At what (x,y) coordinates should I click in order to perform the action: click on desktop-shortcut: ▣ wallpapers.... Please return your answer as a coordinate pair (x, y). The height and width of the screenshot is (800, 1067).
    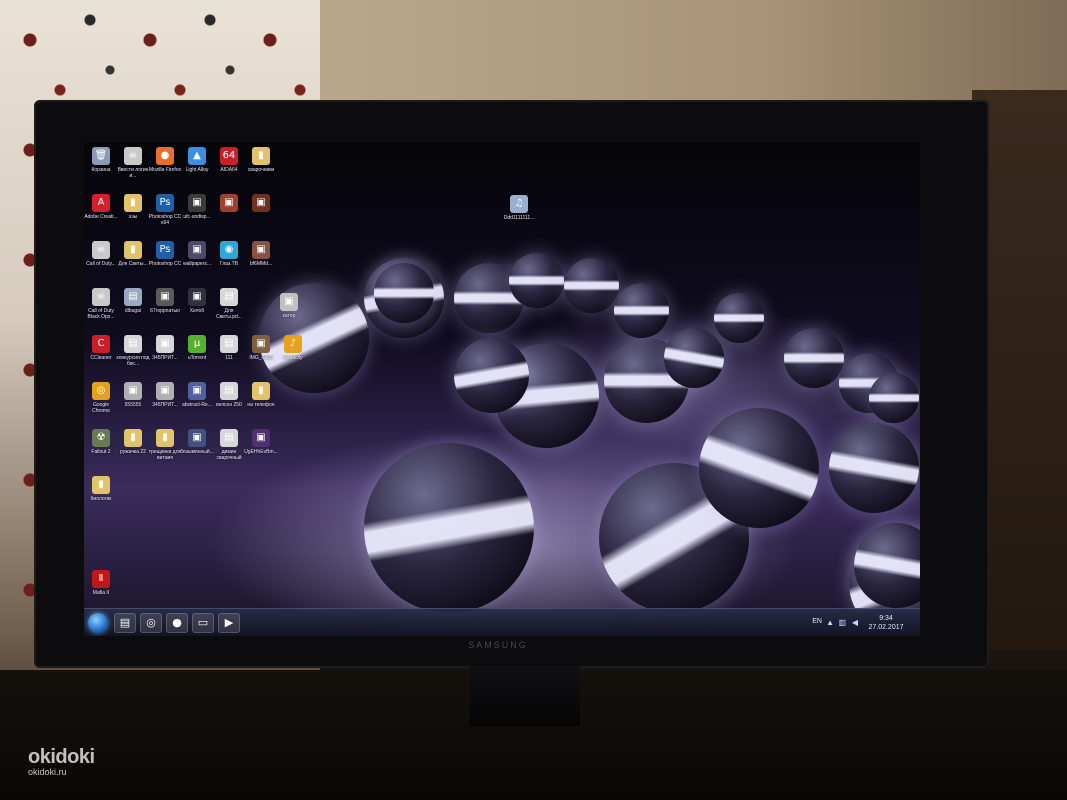
    Looking at the image, I should click on (197, 254).